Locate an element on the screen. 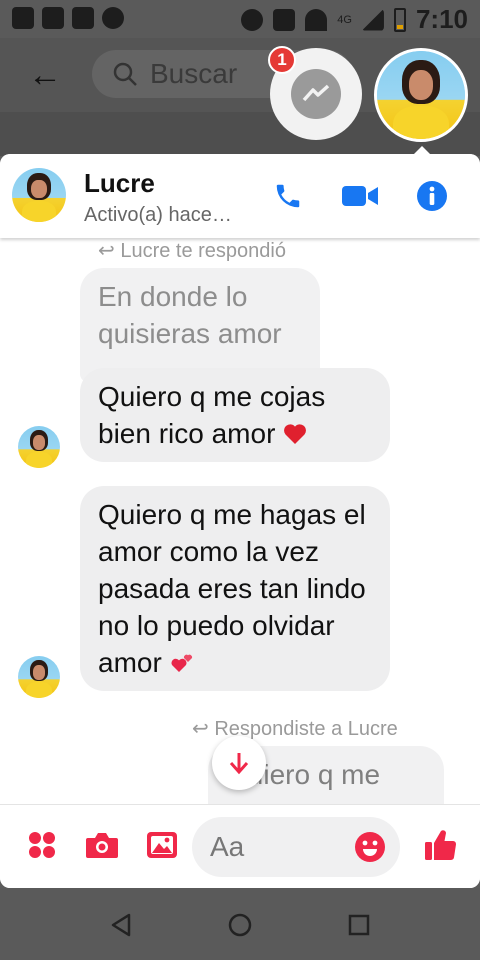 Image resolution: width=480 pixels, height=960 pixels. like-button is located at coordinates (440, 845).